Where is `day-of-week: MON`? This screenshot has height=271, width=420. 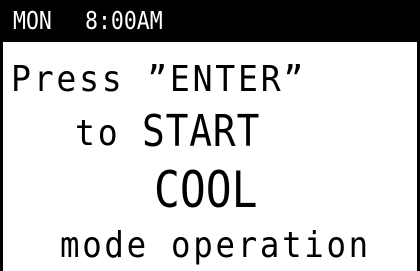
day-of-week: MON is located at coordinates (32, 20).